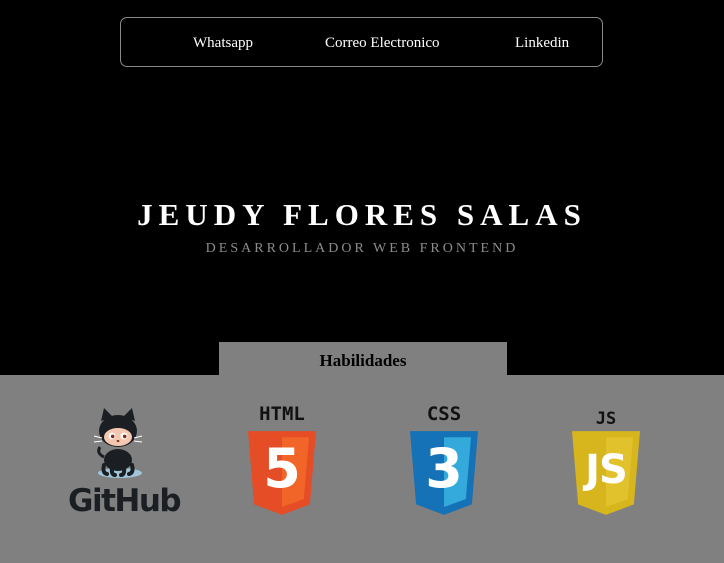 The image size is (724, 563). I want to click on github-logo: GitHub, so click(125, 464).